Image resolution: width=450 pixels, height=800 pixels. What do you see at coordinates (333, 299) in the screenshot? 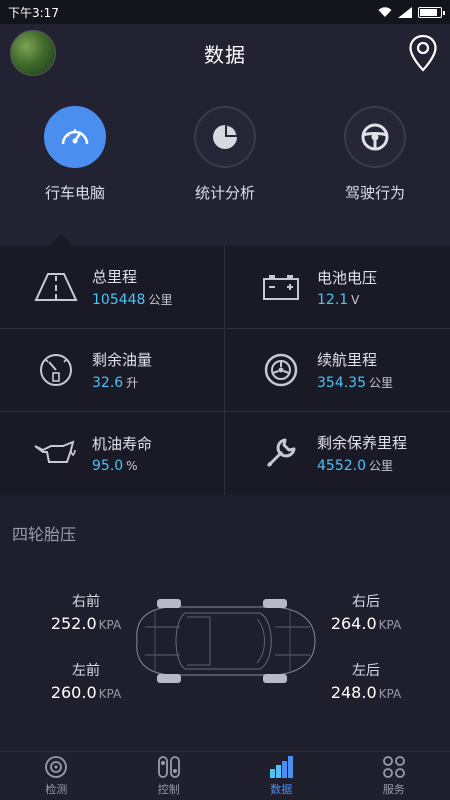
I see `stat-value: 12.1` at bounding box center [333, 299].